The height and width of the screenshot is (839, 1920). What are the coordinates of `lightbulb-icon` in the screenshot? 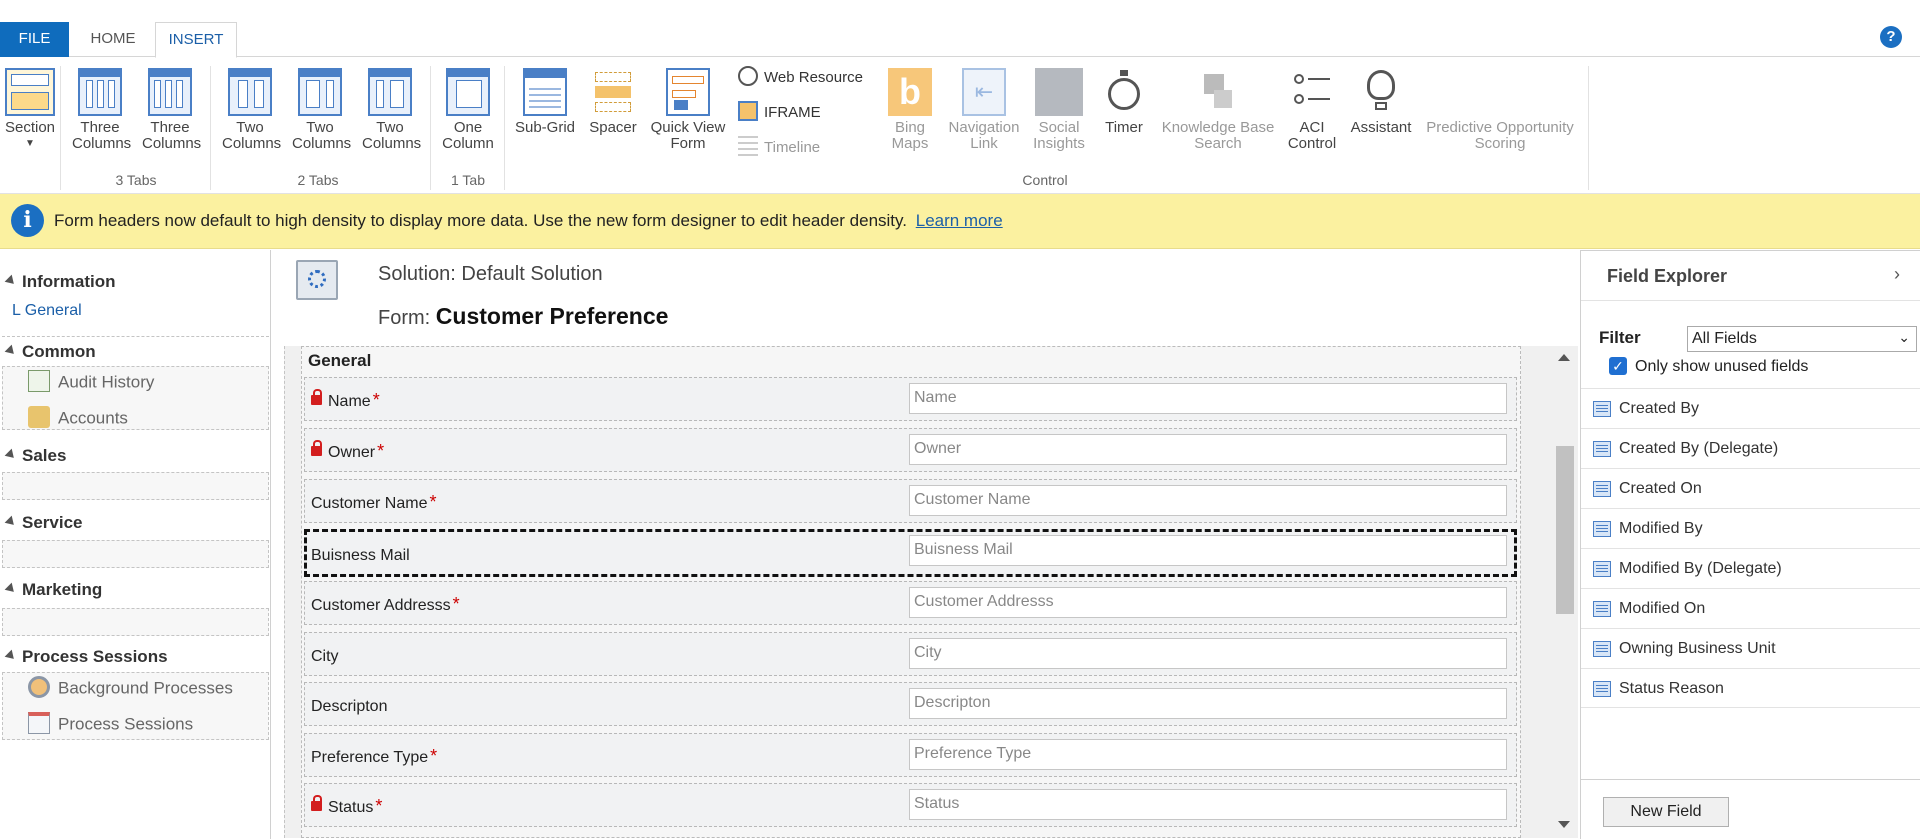 It's located at (1381, 92).